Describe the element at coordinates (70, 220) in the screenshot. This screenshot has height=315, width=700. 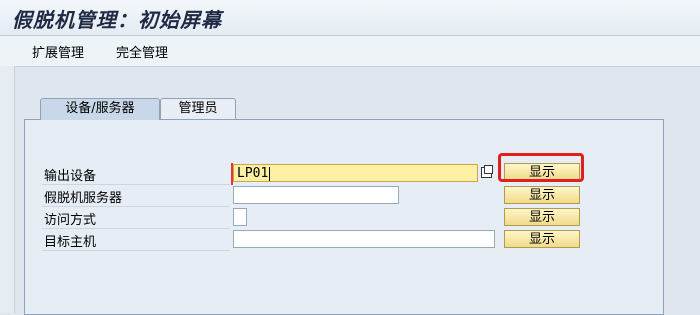
I see `label-access-method: 访问方式` at that location.